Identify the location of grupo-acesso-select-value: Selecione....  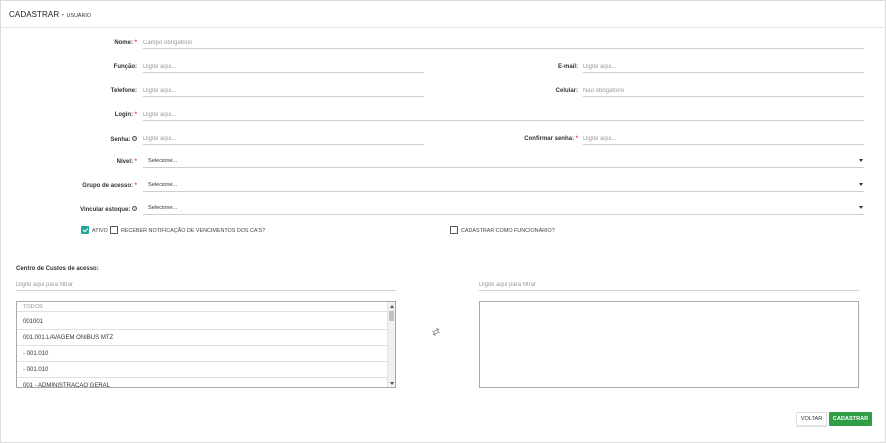
(163, 185).